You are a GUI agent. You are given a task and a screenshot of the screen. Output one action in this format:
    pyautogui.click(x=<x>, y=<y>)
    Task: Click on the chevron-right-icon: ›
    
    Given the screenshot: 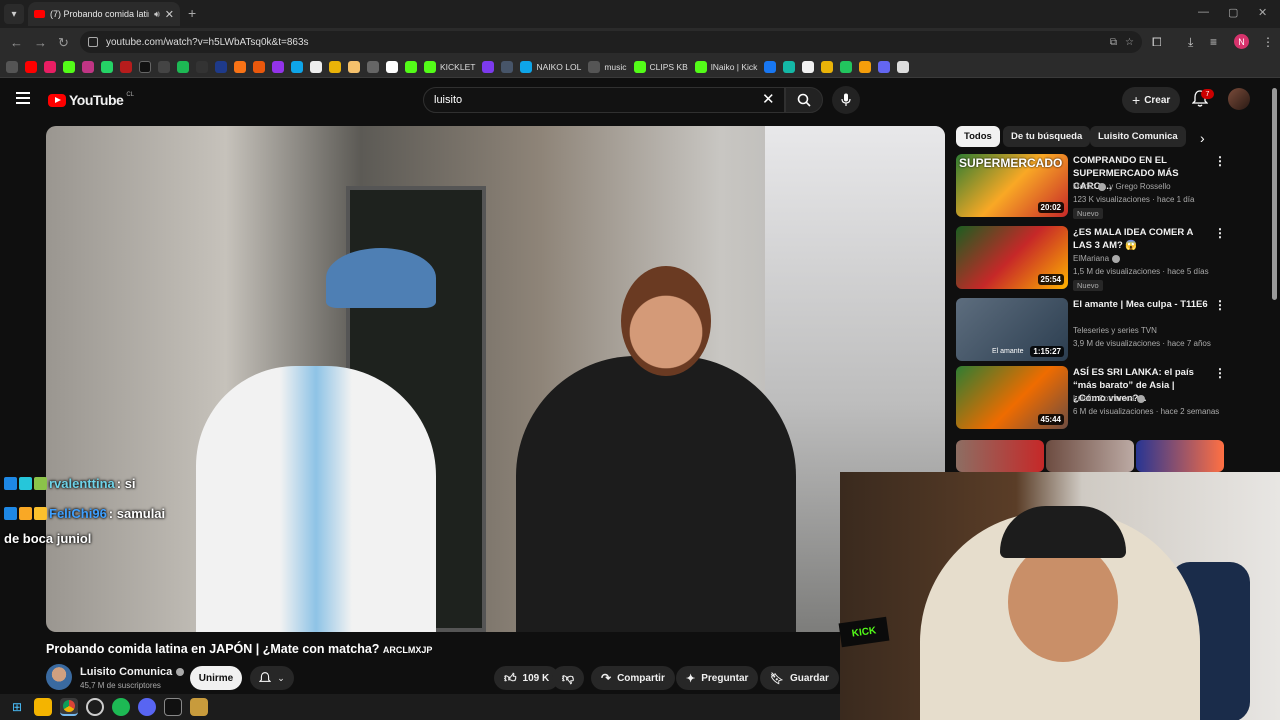 What is the action you would take?
    pyautogui.click(x=1202, y=138)
    